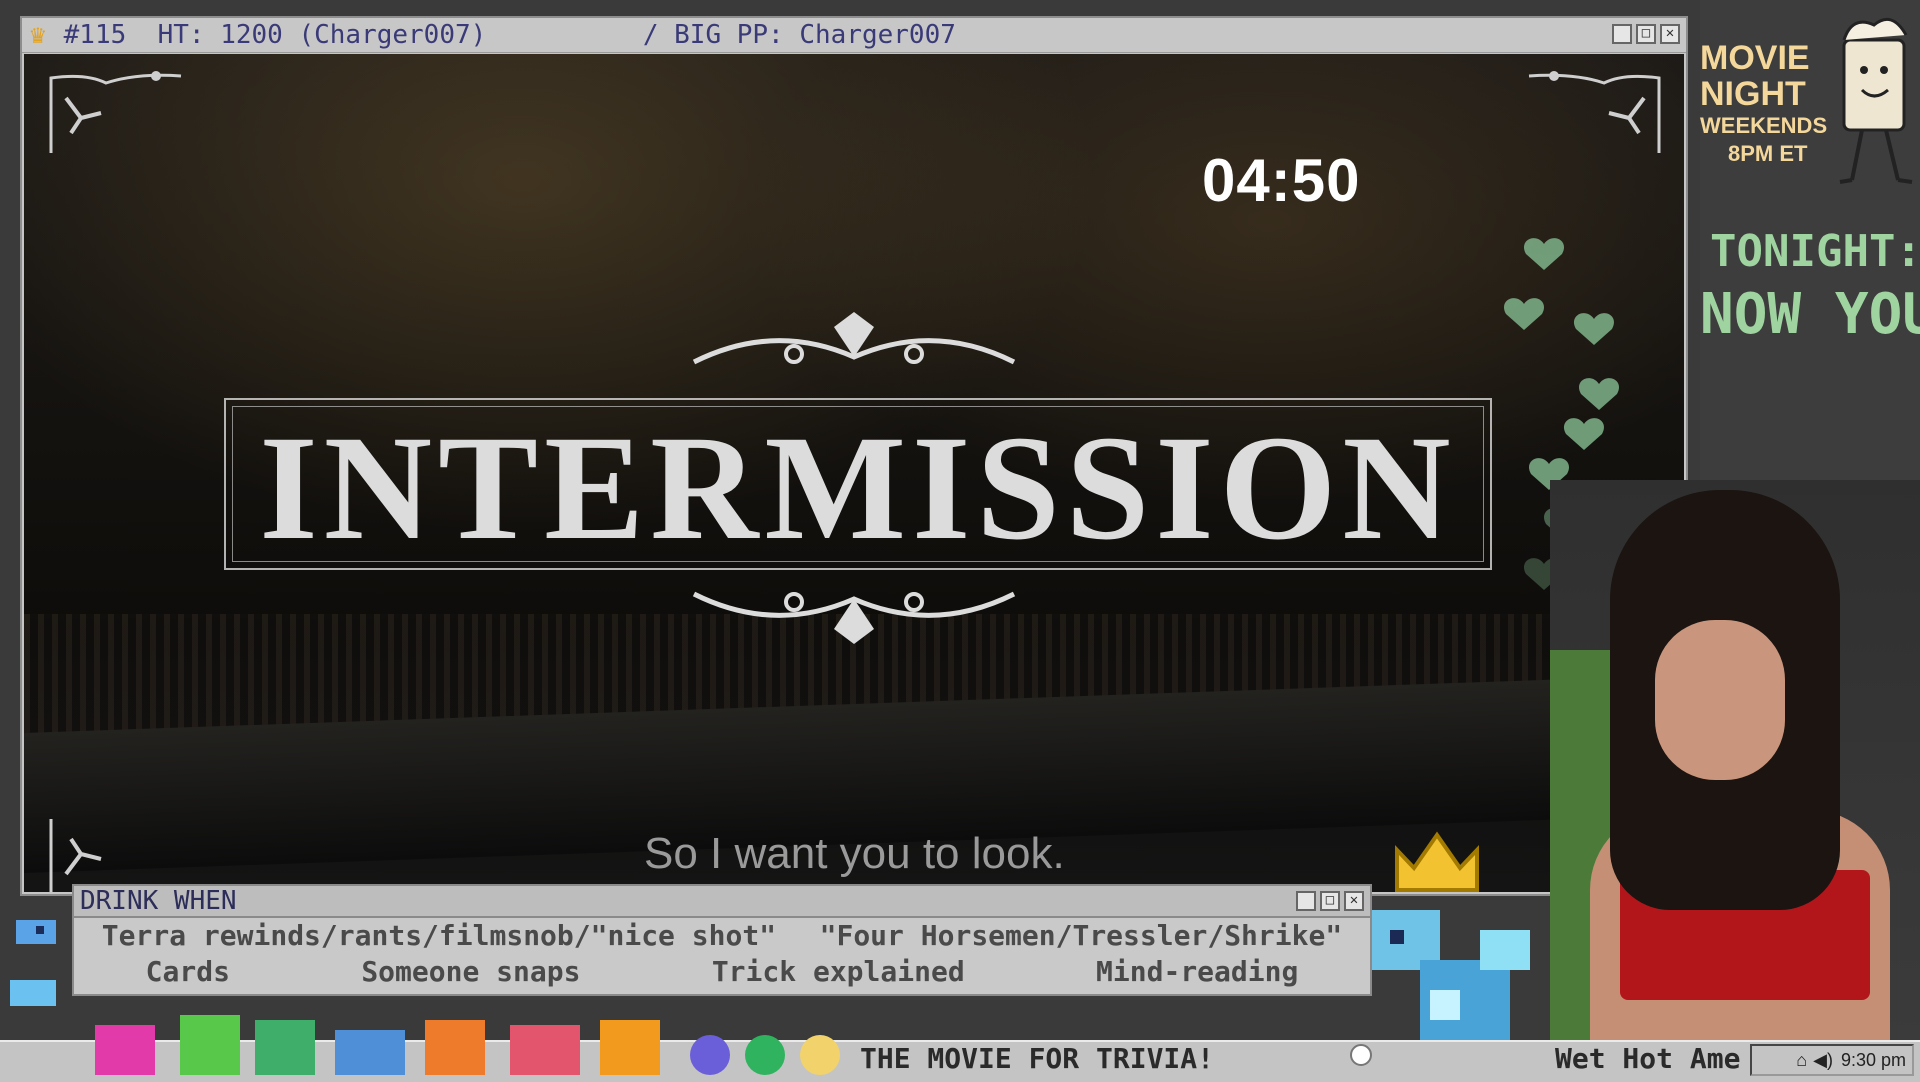 The image size is (1920, 1082). I want to click on pixel-bird-icon, so click(33, 963).